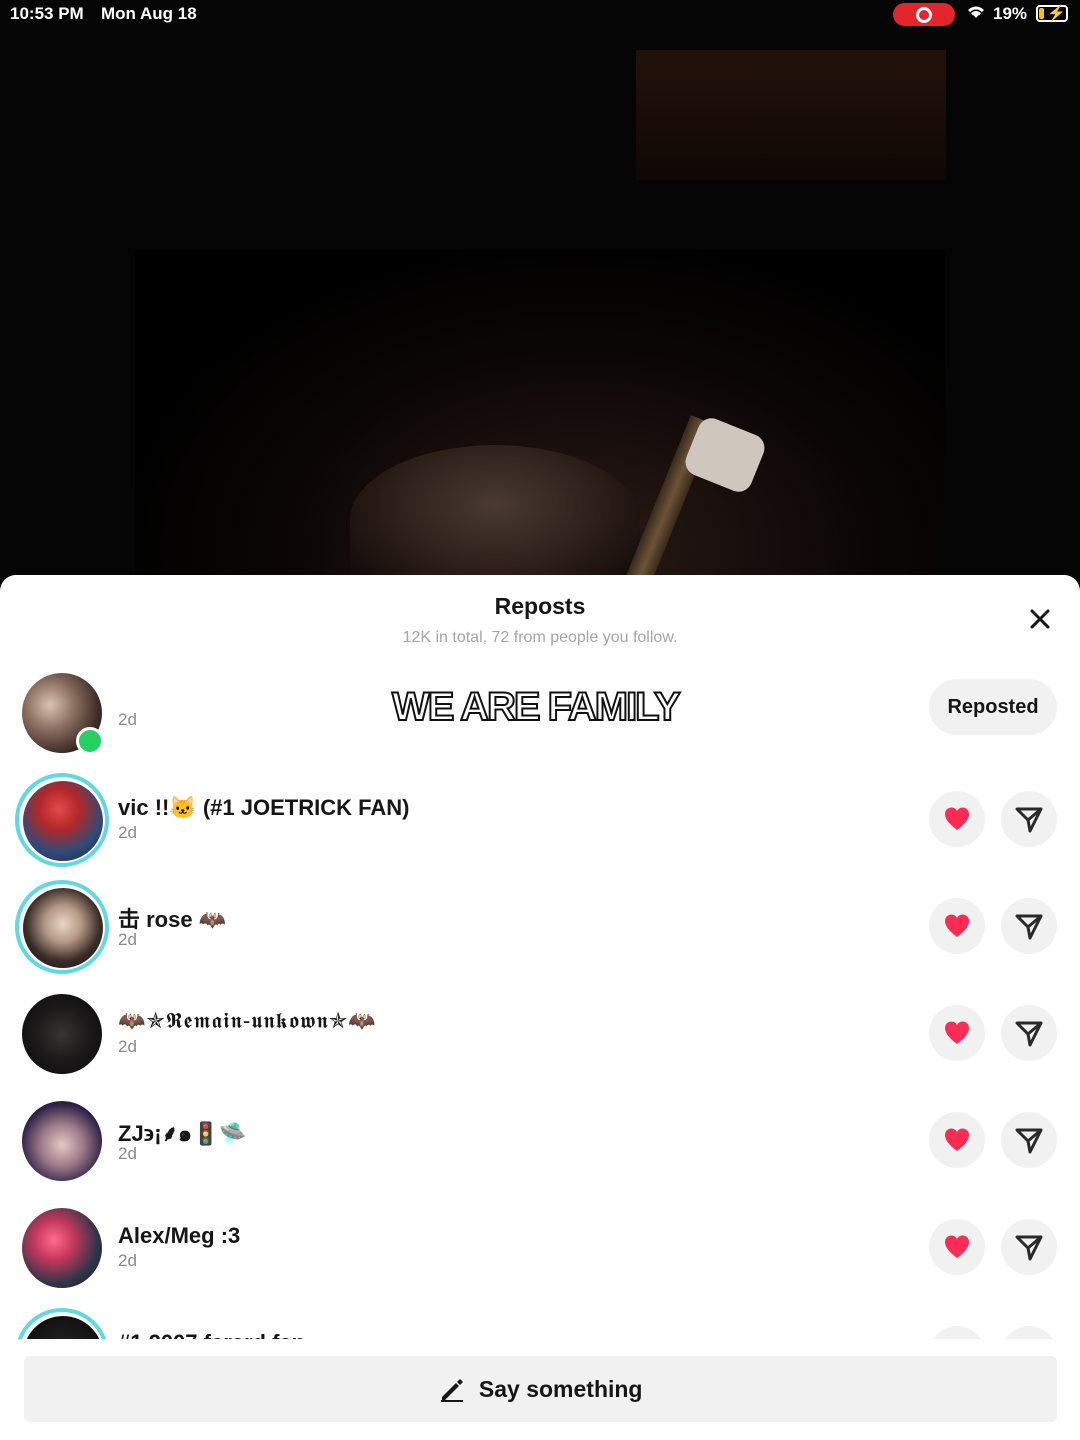  I want to click on list-item: #1 2007 ferard fan 2d, so click(540, 1323).